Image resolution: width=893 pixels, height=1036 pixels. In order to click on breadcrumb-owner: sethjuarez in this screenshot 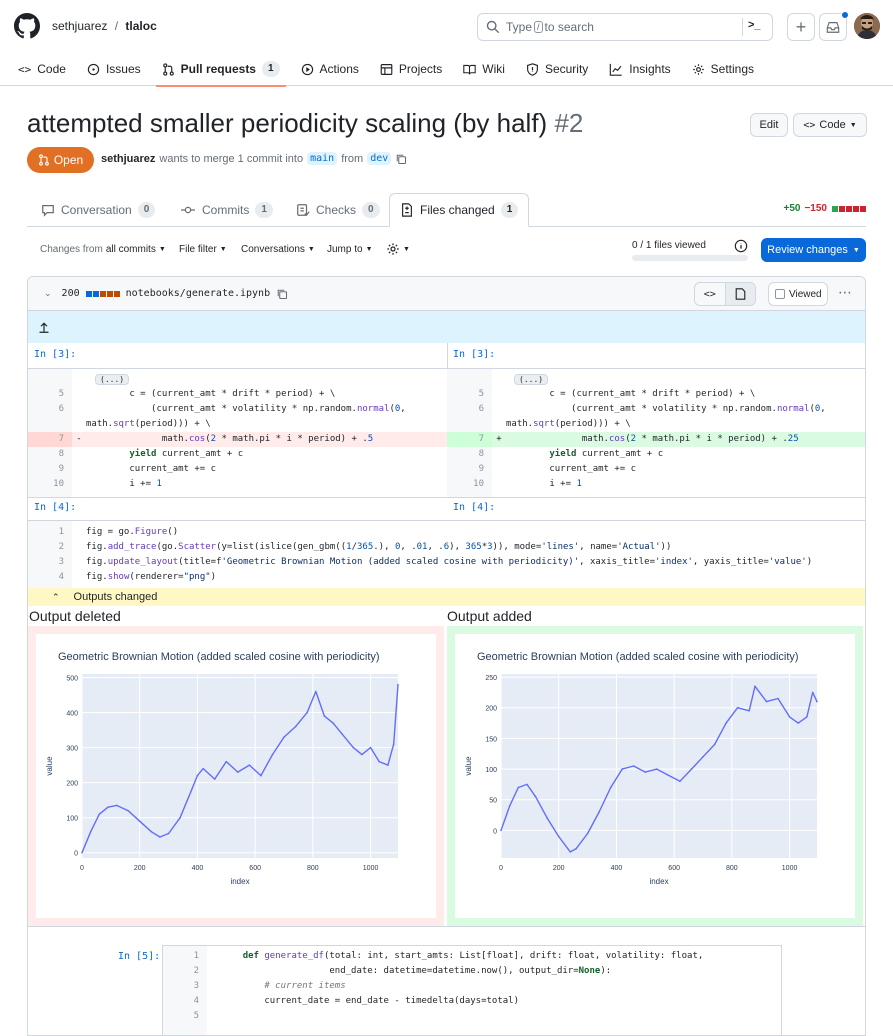, I will do `click(79, 26)`.